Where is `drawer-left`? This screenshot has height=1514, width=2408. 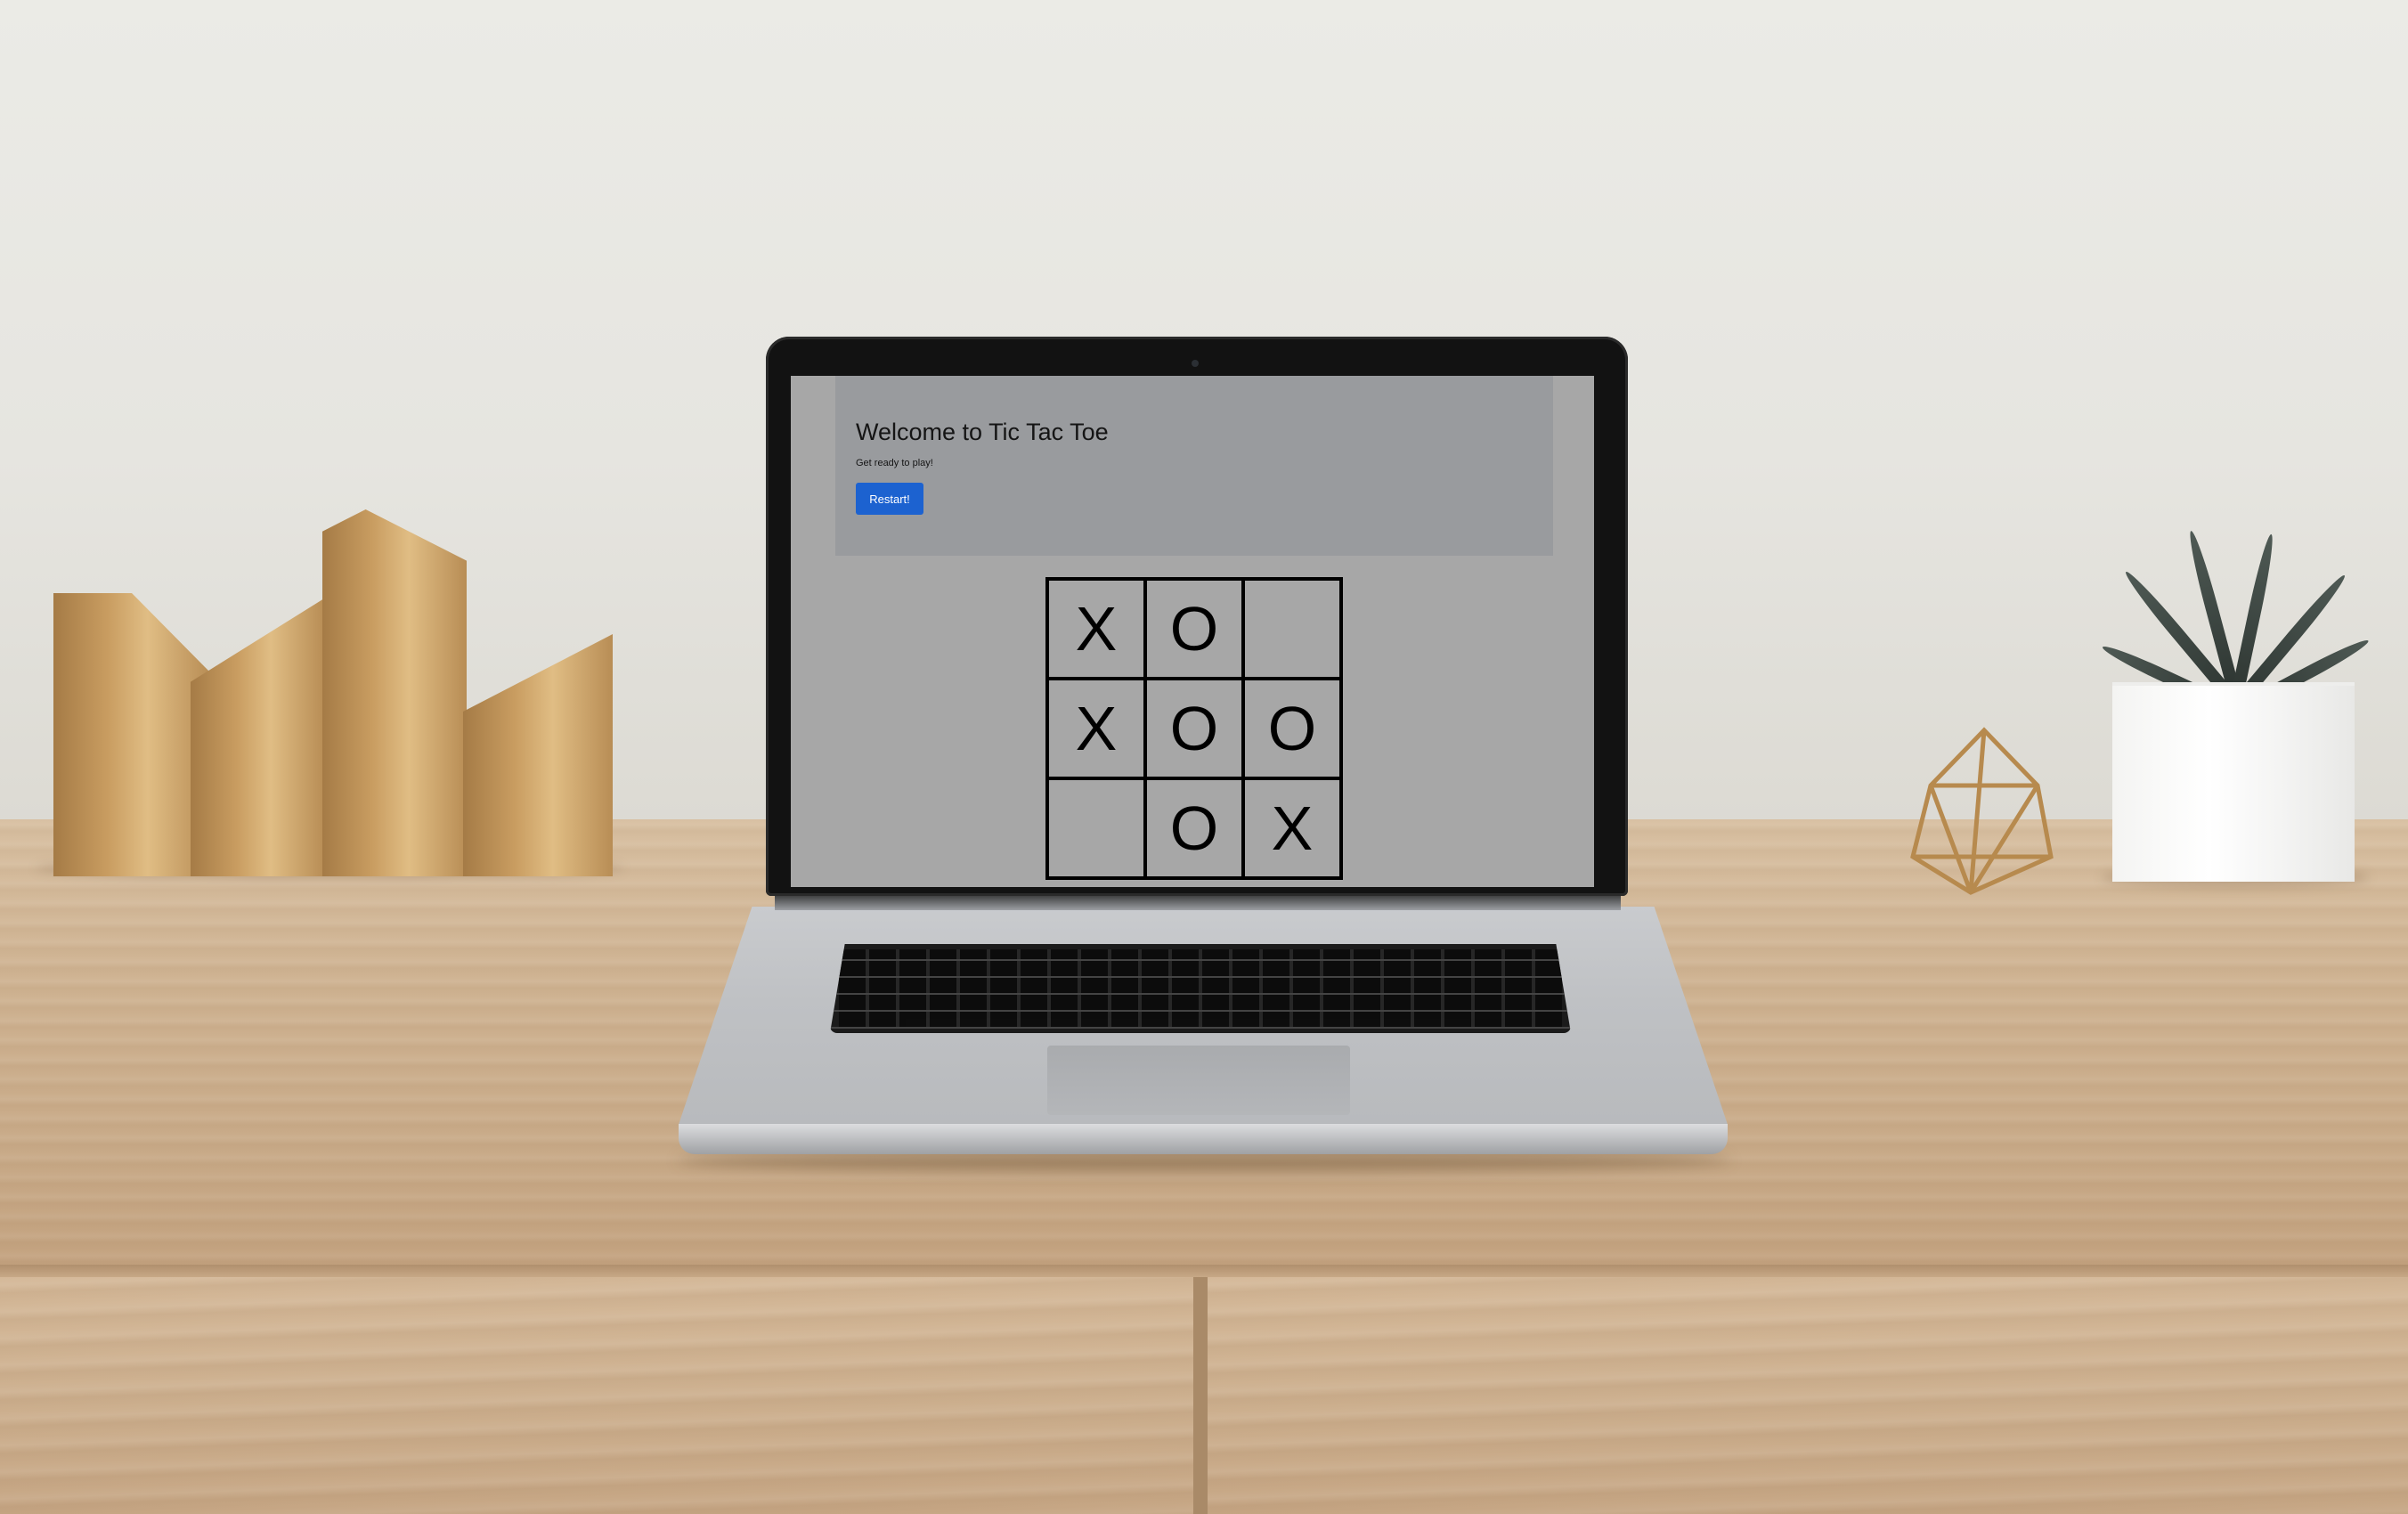 drawer-left is located at coordinates (596, 1395).